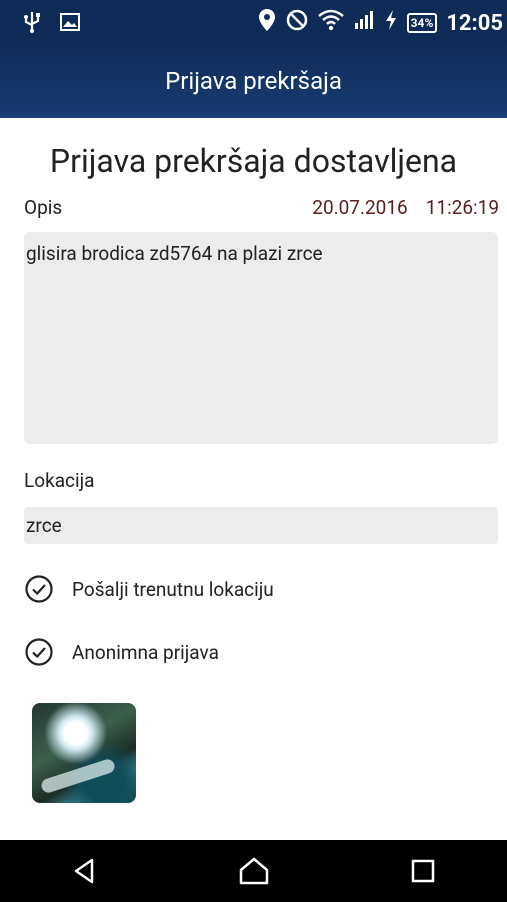 Image resolution: width=507 pixels, height=902 pixels. I want to click on image-icon, so click(70, 24).